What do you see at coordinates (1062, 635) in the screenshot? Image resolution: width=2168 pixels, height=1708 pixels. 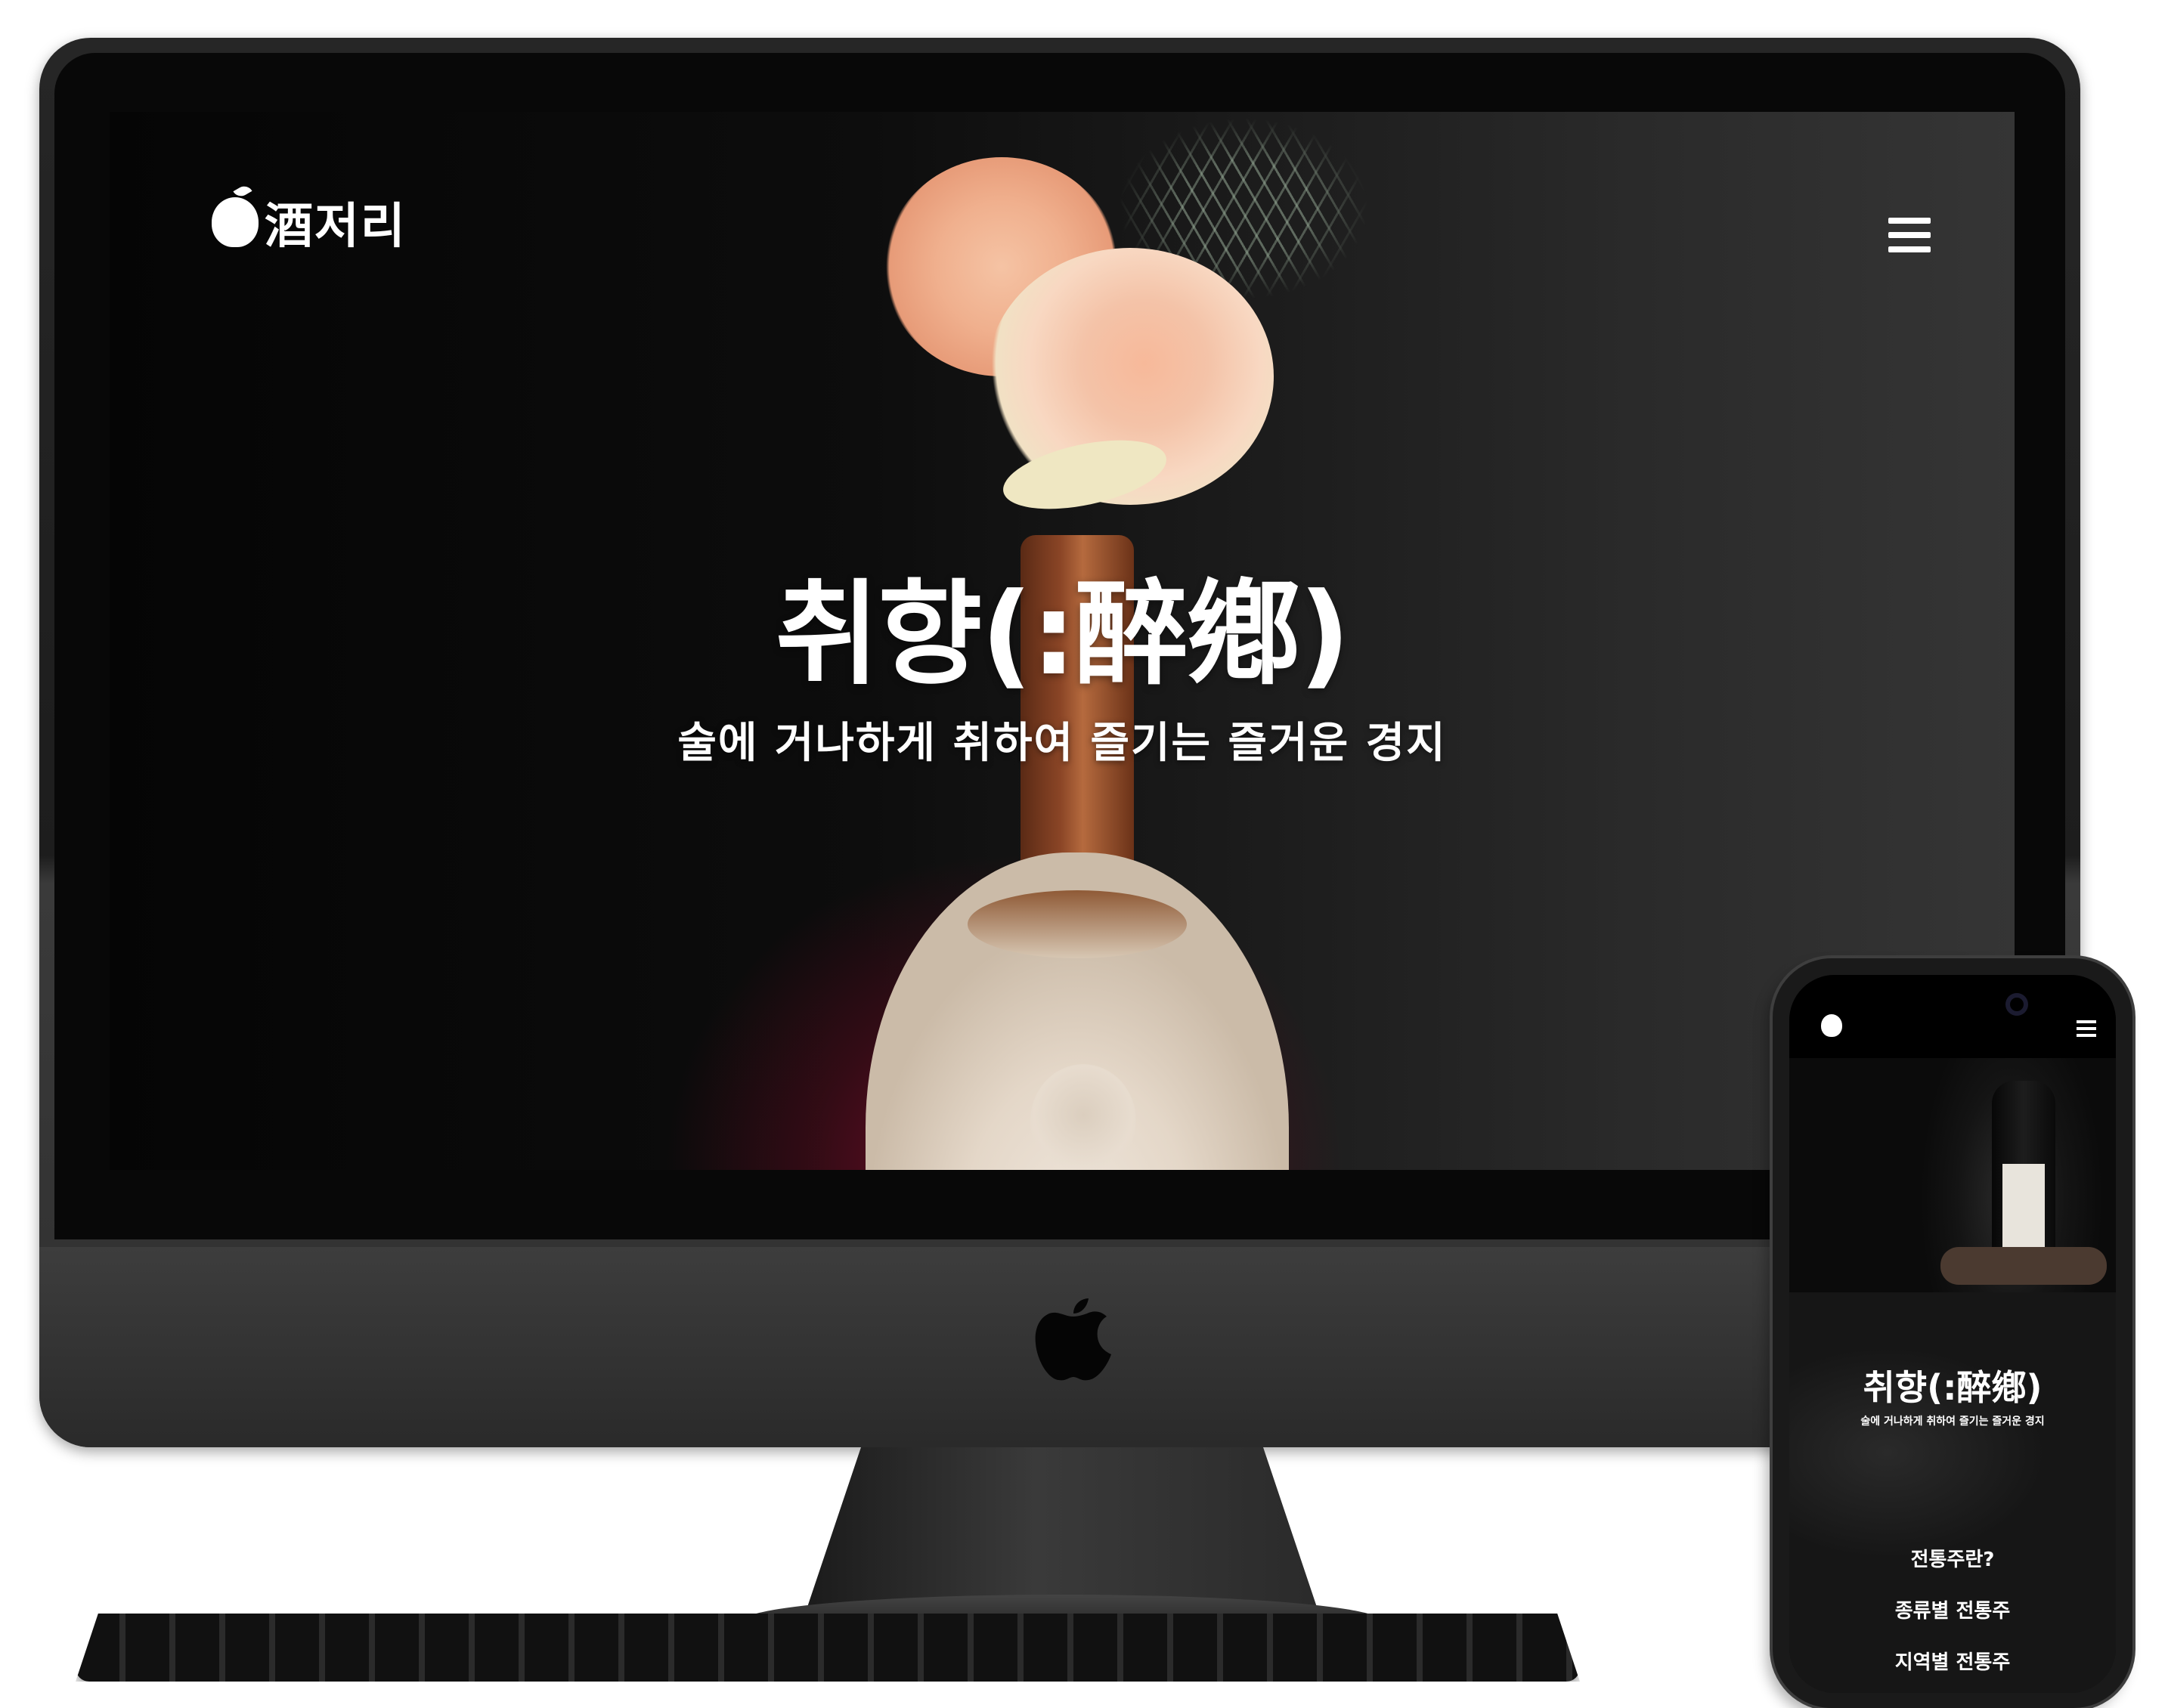 I see `hero-title: 취향(:醉鄕)` at bounding box center [1062, 635].